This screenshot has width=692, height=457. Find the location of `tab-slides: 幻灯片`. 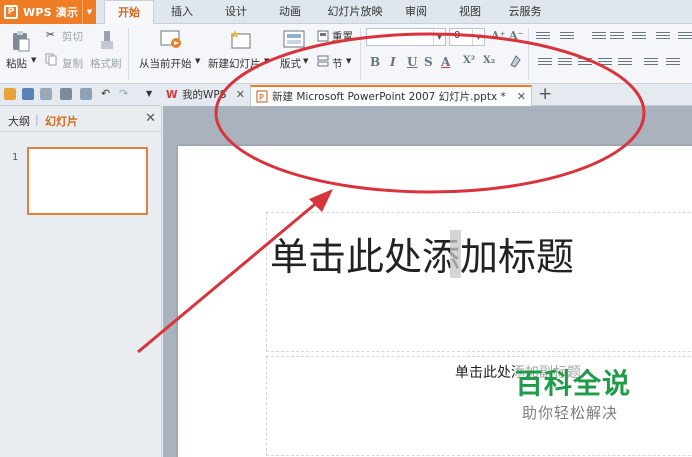

tab-slides: 幻灯片 is located at coordinates (61, 121).